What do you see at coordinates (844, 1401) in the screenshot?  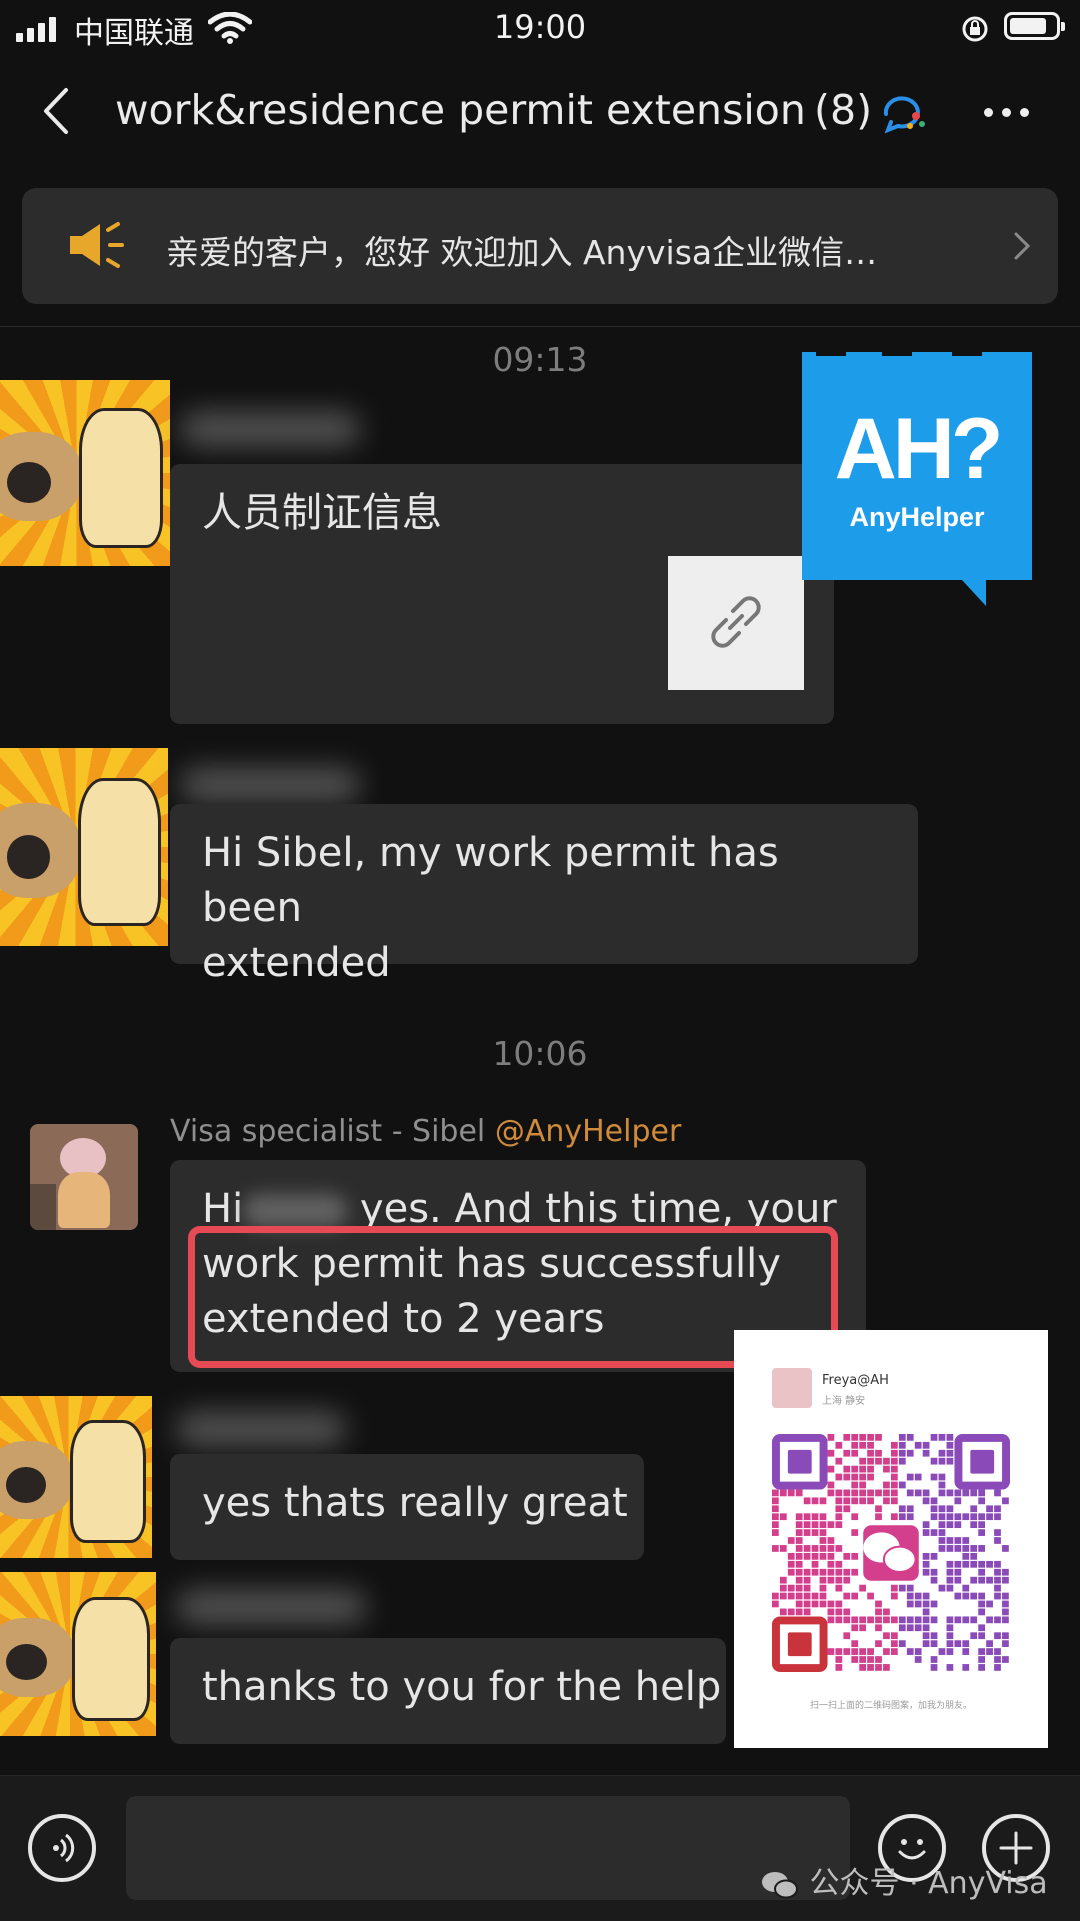 I see `qr-location: 上海 静安` at bounding box center [844, 1401].